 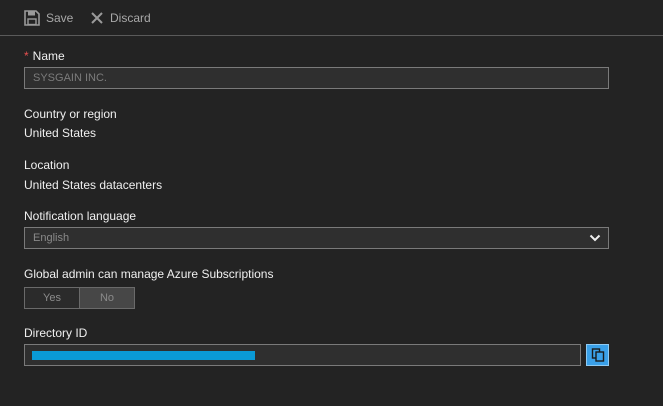 I want to click on name-label: * Name, so click(x=44, y=56).